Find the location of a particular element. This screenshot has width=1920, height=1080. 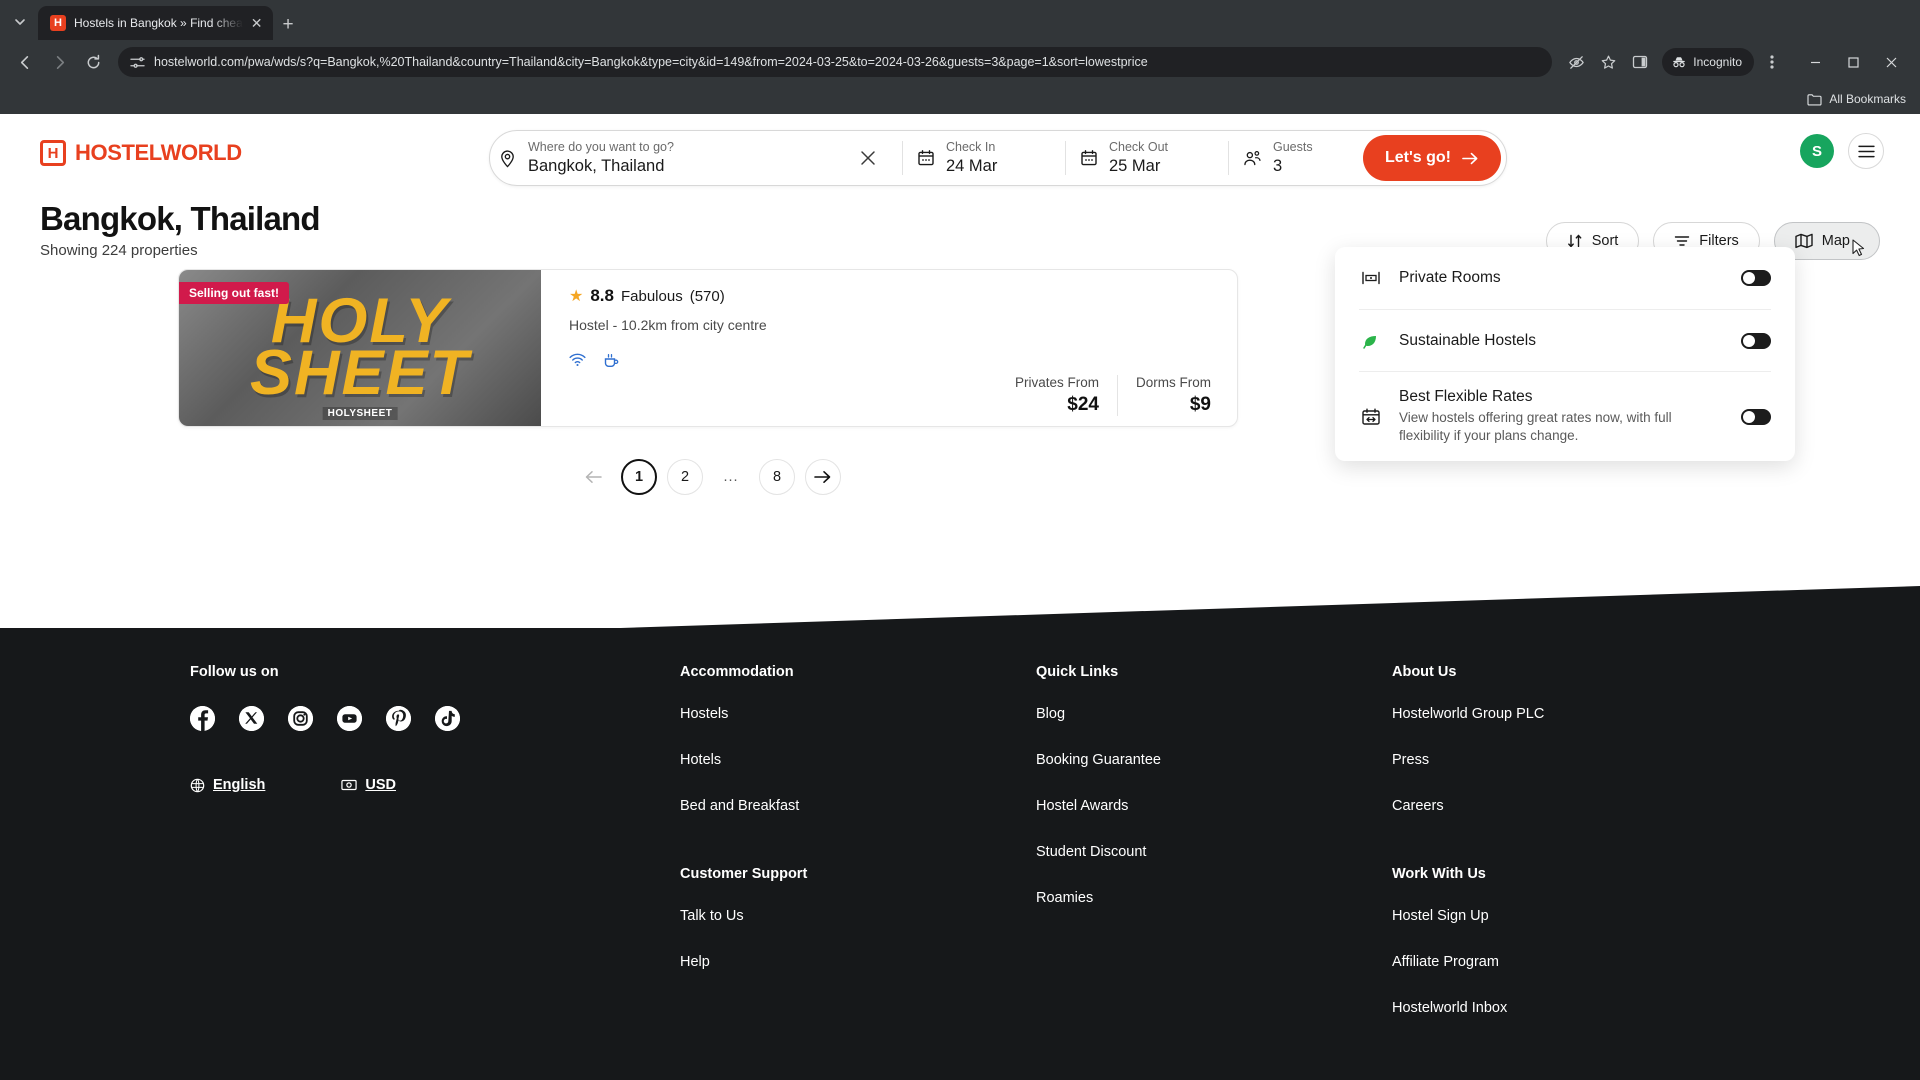

filter-title: Sustainable Hostels is located at coordinates (1467, 340).